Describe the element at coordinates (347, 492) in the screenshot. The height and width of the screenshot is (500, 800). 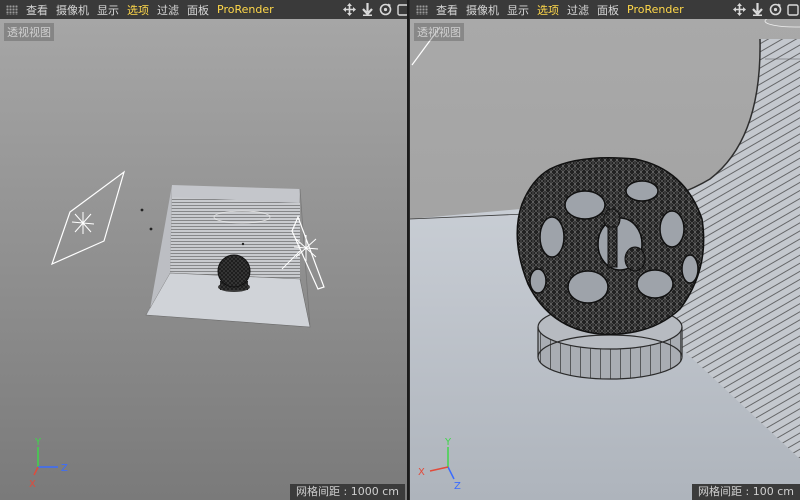
I see `grid-spacing-info: 网格间距 : 1000 cm` at that location.